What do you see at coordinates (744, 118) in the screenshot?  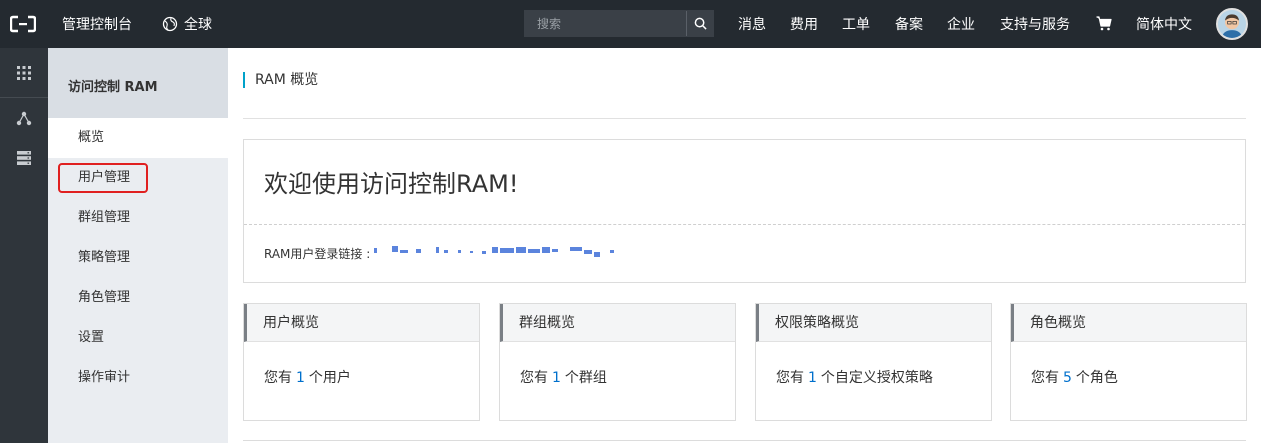 I see `title-divider` at bounding box center [744, 118].